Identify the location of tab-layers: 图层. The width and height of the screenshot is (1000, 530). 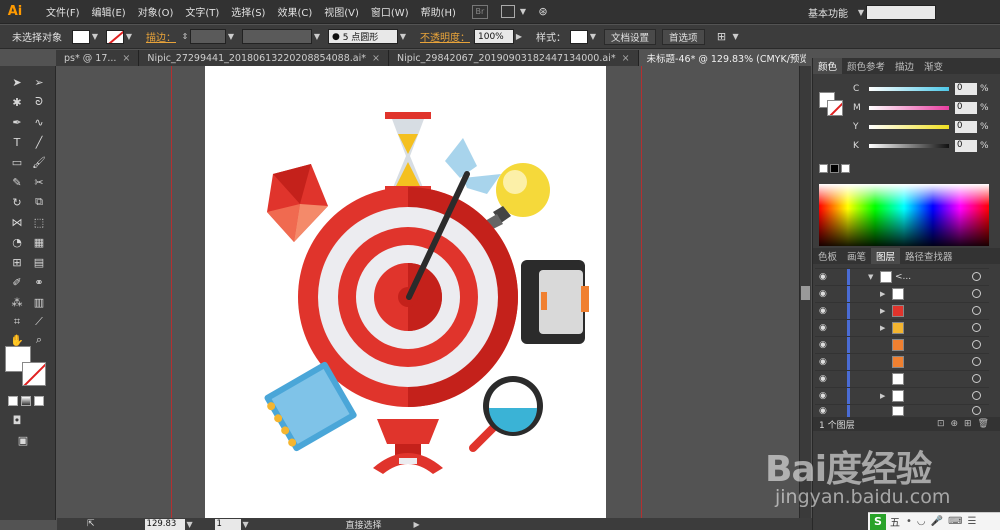
(886, 256).